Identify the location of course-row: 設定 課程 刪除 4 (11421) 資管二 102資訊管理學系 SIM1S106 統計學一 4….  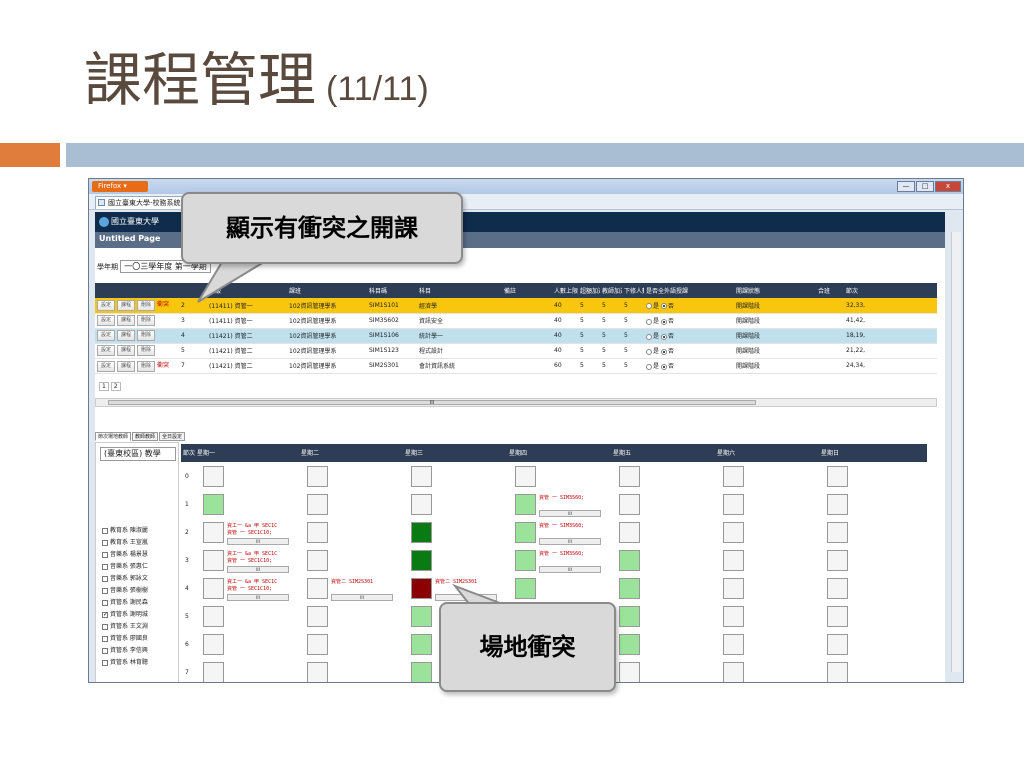
(516, 336).